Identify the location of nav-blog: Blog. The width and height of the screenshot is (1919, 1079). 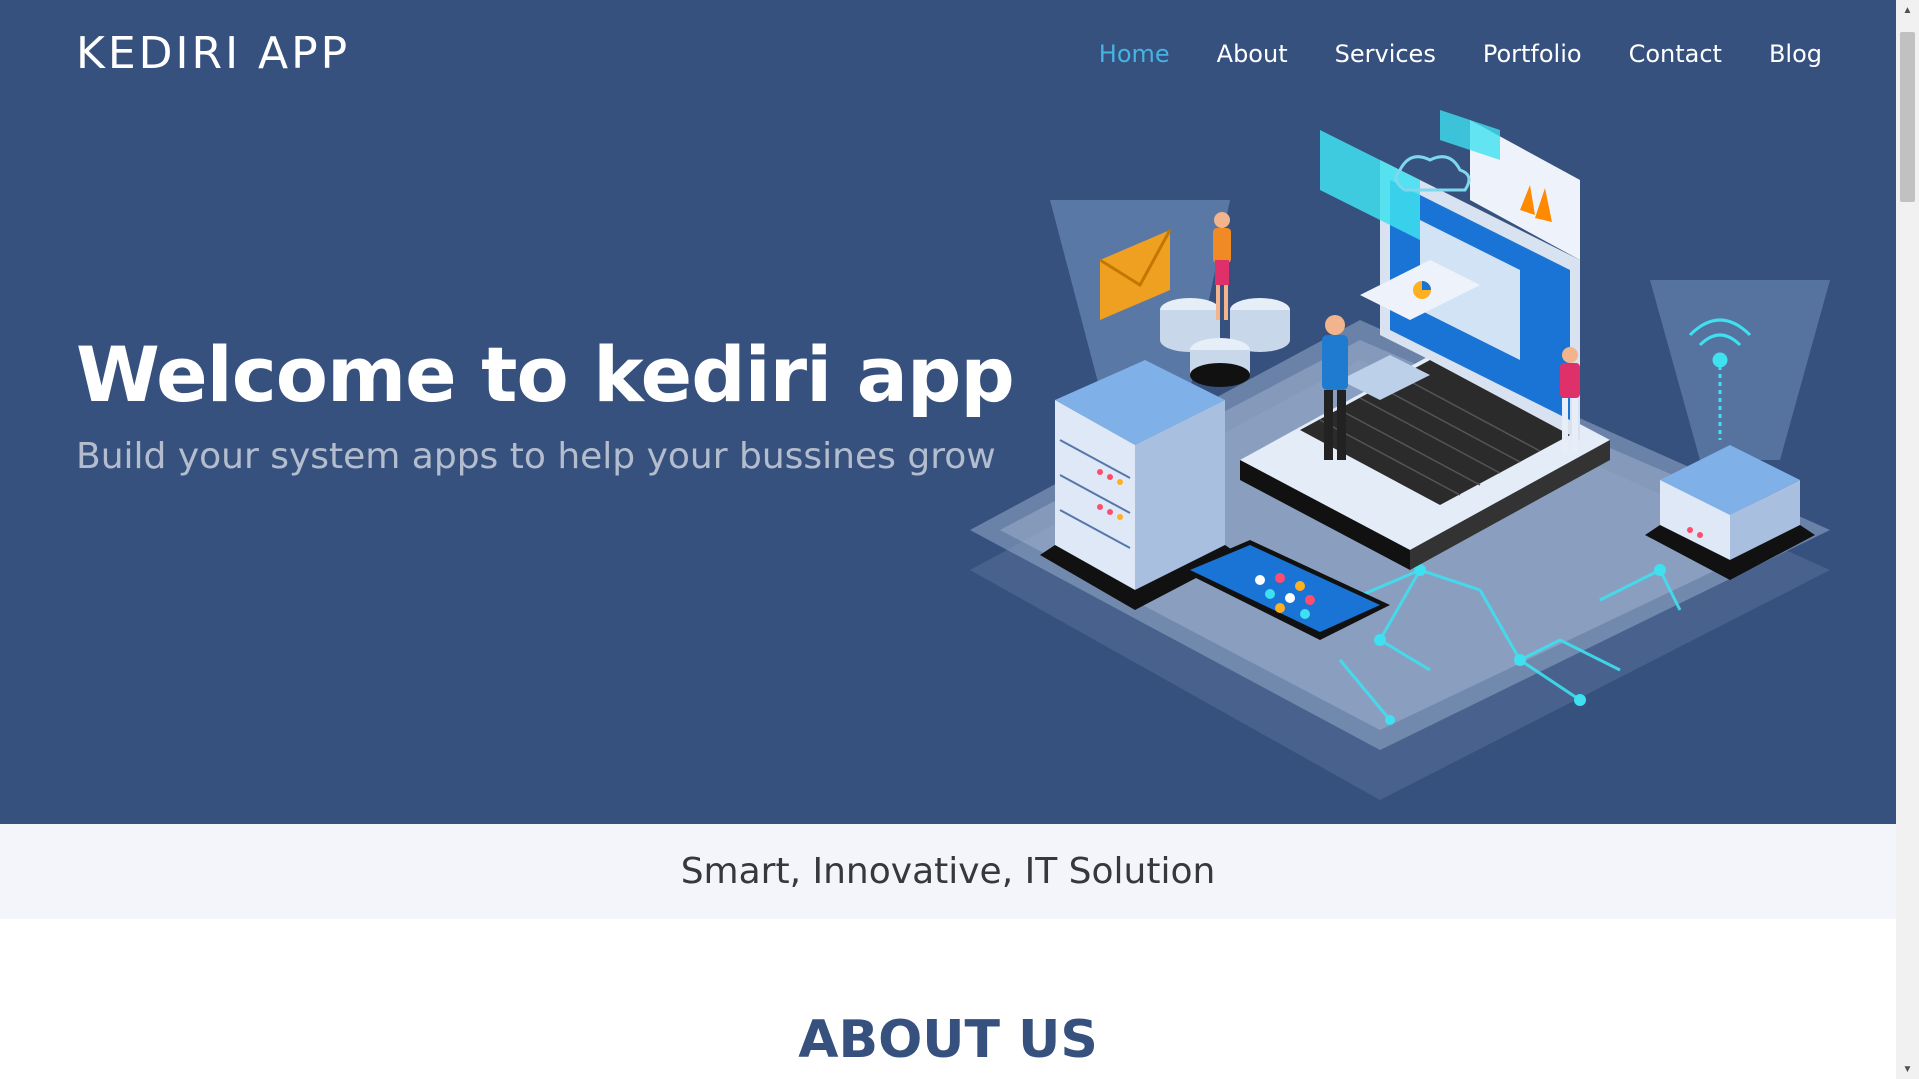
(1795, 54).